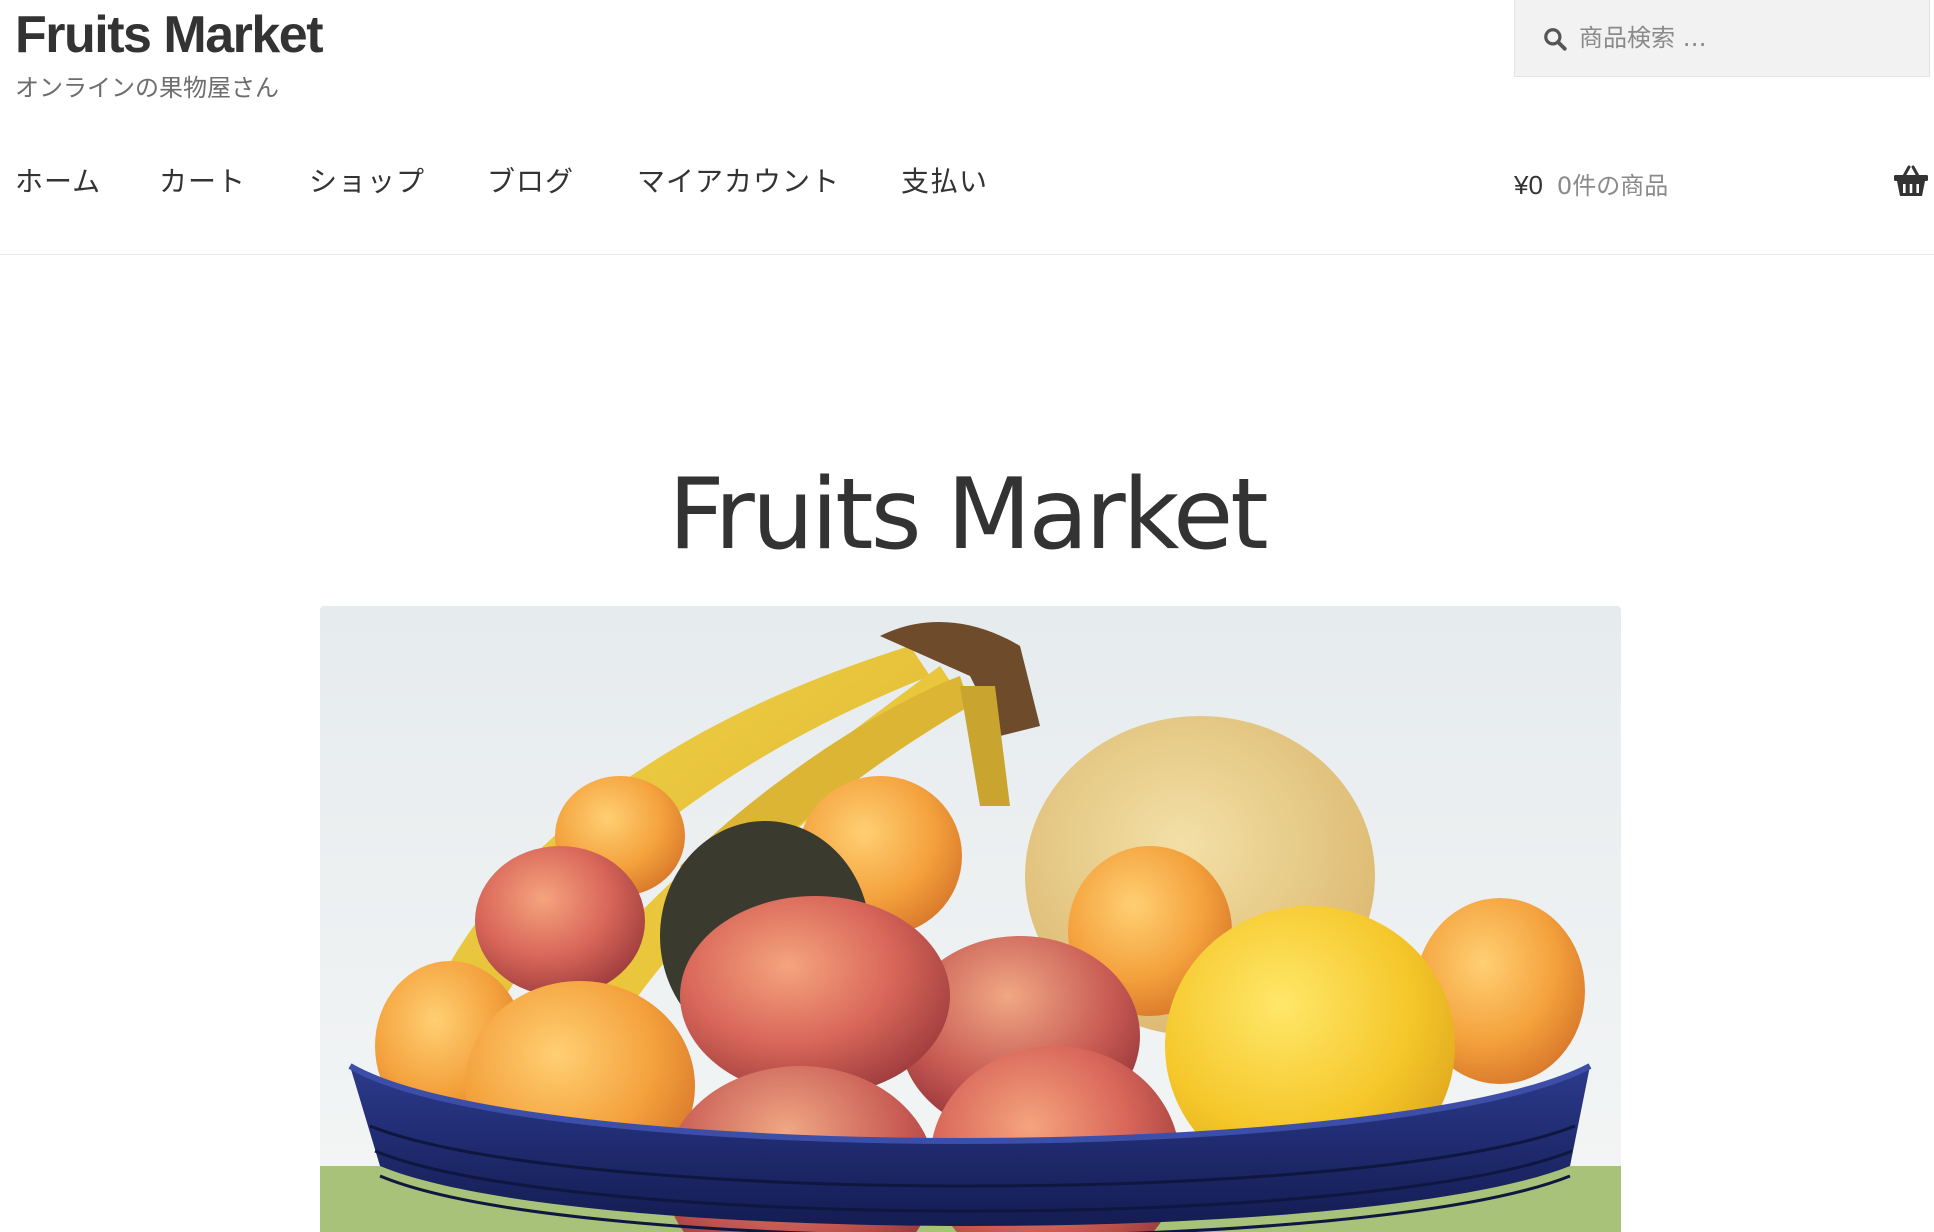  I want to click on nav-item-blog: ブログ, so click(530, 180).